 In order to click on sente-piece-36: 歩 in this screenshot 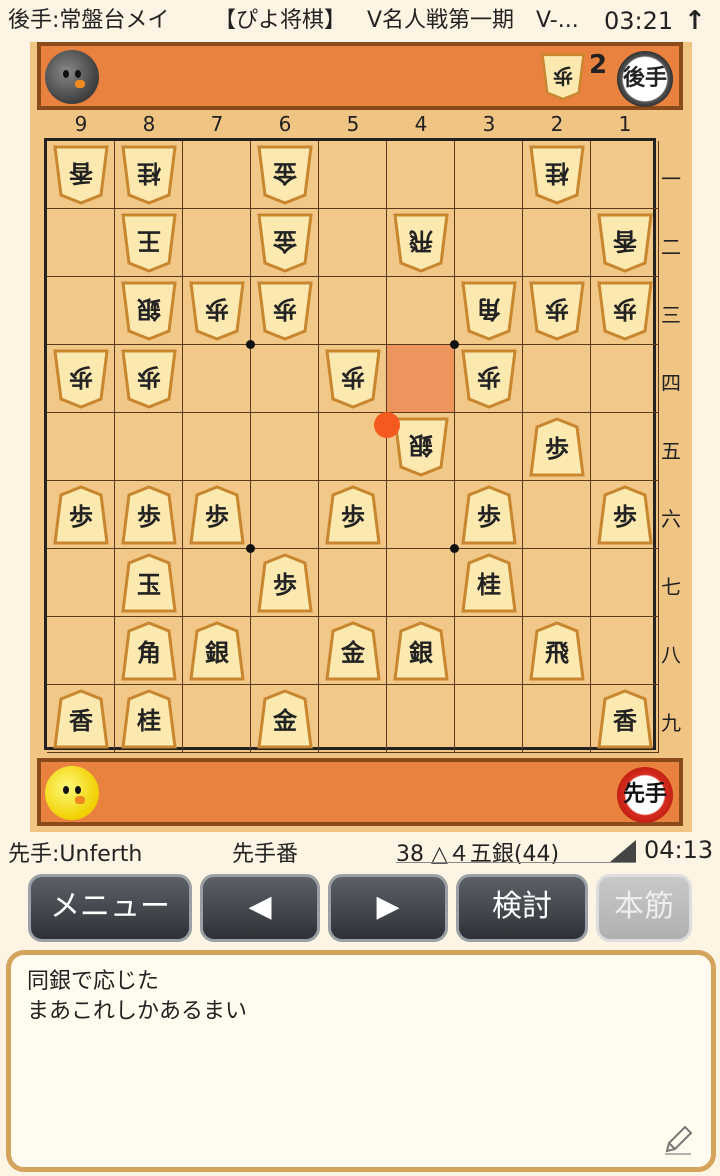, I will do `click(489, 515)`.